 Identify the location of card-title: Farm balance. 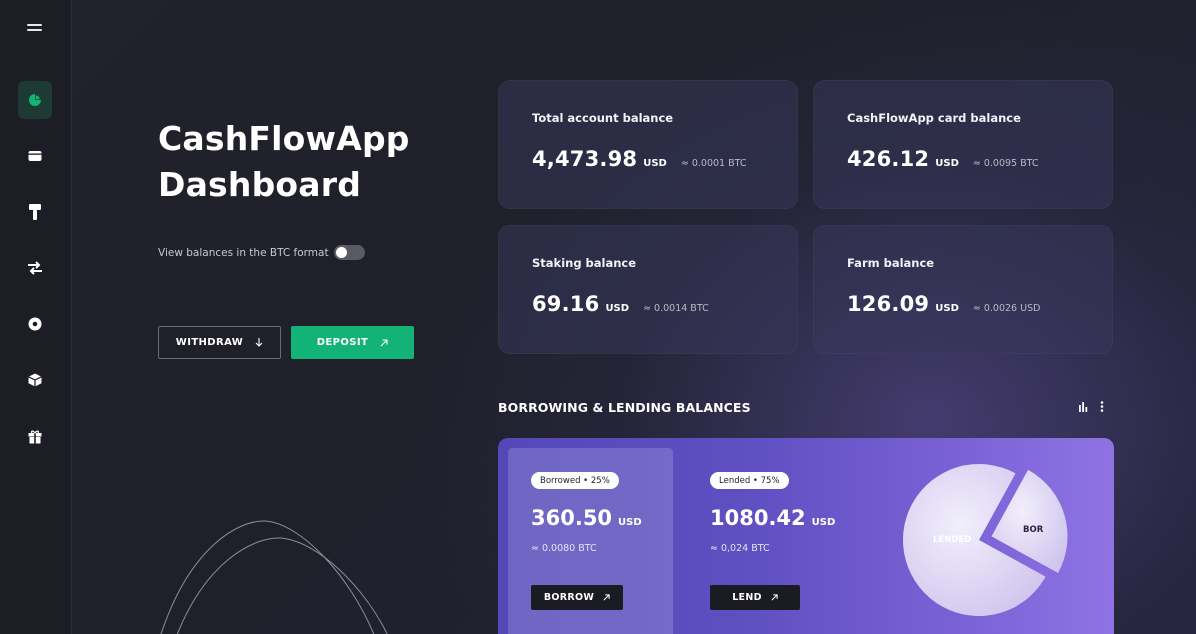
(891, 263).